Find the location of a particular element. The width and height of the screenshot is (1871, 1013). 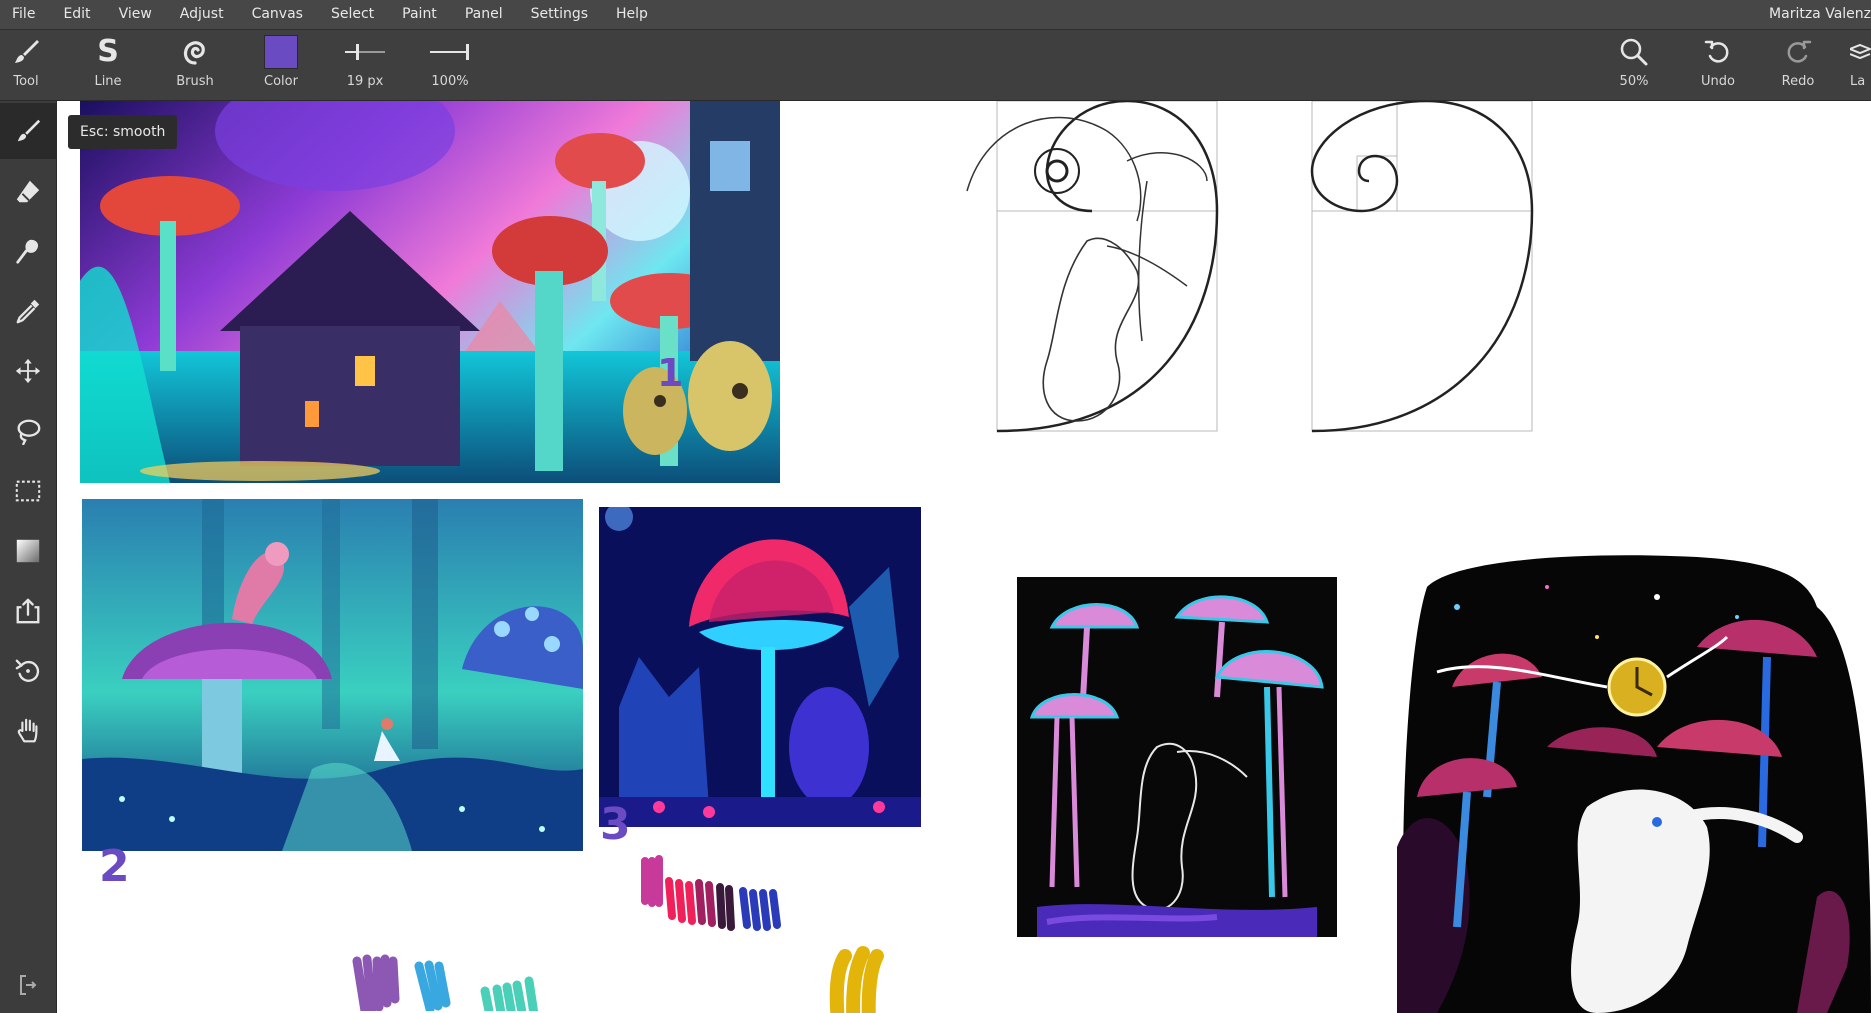

lasso-tool is located at coordinates (28, 431).